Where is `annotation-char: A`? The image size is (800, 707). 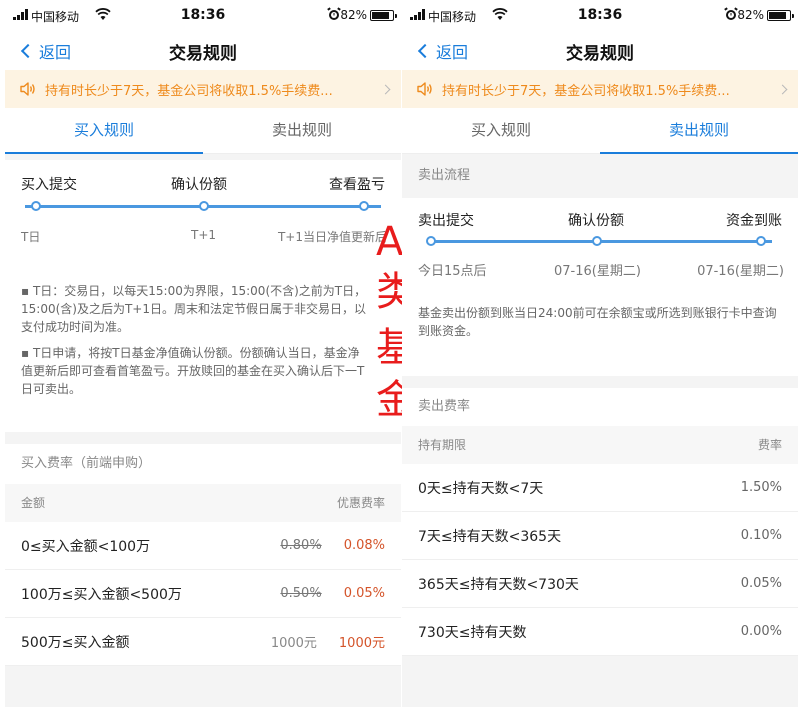
annotation-char: A is located at coordinates (390, 242).